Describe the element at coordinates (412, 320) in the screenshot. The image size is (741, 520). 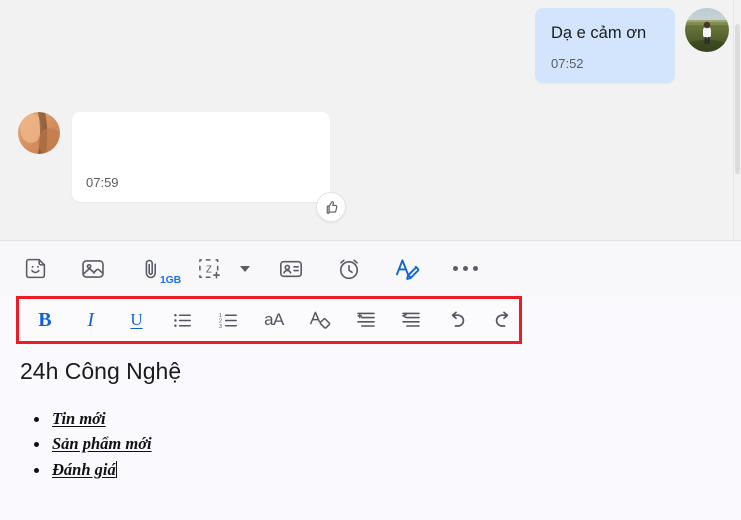
I see `decrease-indent-button` at that location.